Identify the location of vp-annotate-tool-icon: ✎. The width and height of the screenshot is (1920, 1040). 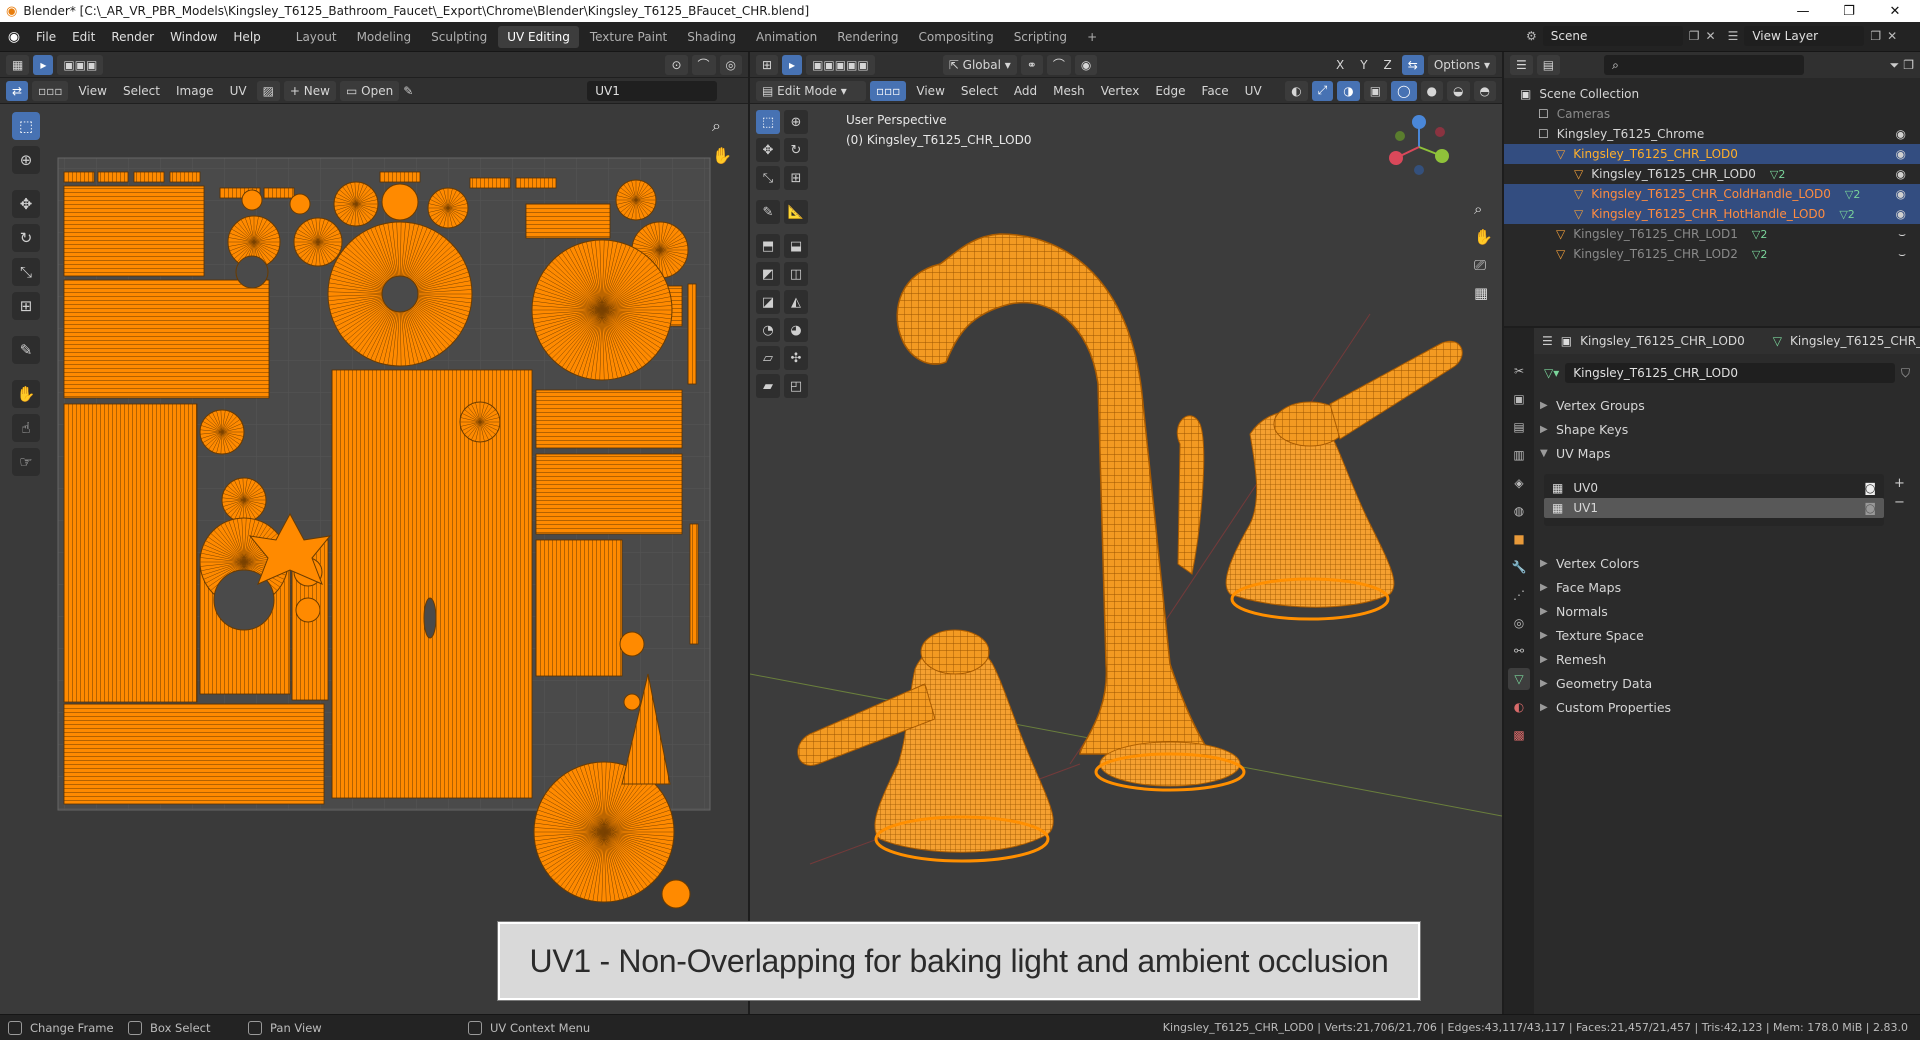
(768, 212).